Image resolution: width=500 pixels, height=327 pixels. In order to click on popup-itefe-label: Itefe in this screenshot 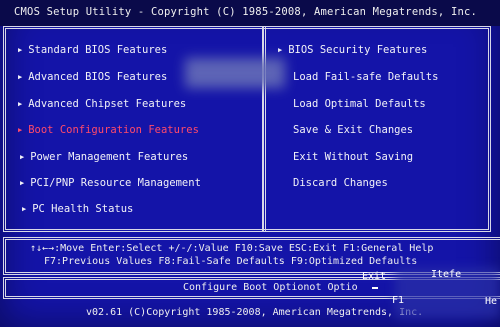, I will do `click(446, 274)`.